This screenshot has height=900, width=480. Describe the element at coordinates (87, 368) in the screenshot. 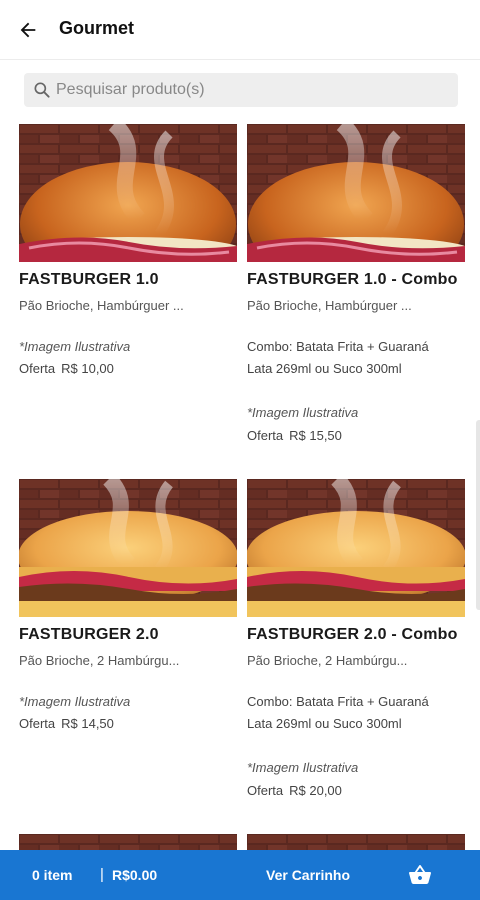

I see `product-price: R$ 10,00` at that location.